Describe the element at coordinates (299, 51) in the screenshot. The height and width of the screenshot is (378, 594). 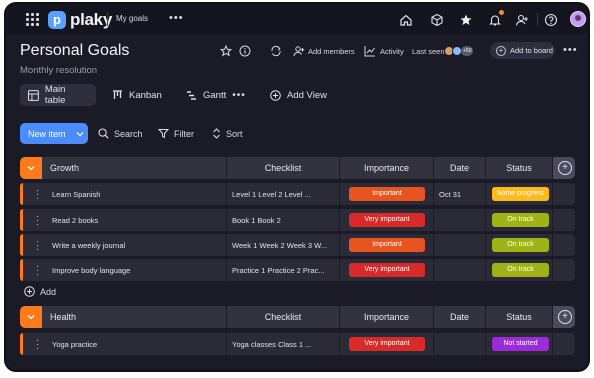
I see `add-members-icon` at that location.